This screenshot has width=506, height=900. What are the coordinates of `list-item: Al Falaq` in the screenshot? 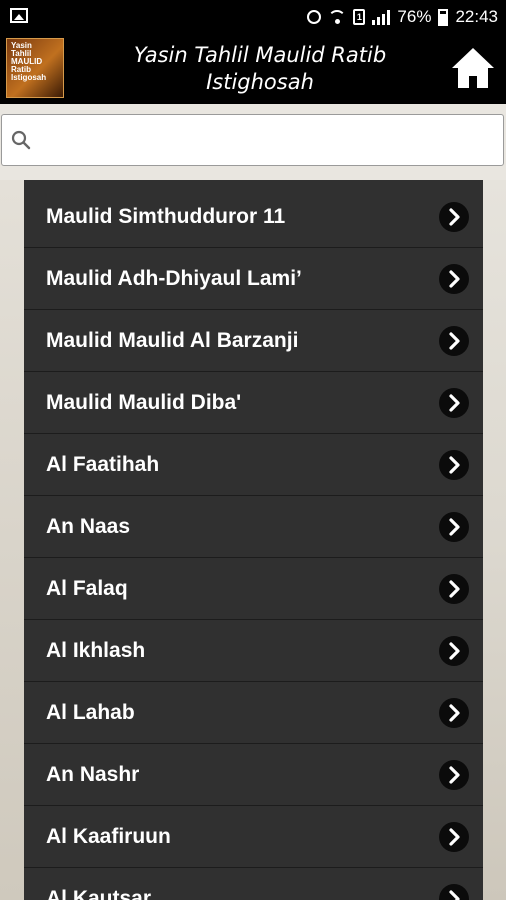 It's located at (253, 589).